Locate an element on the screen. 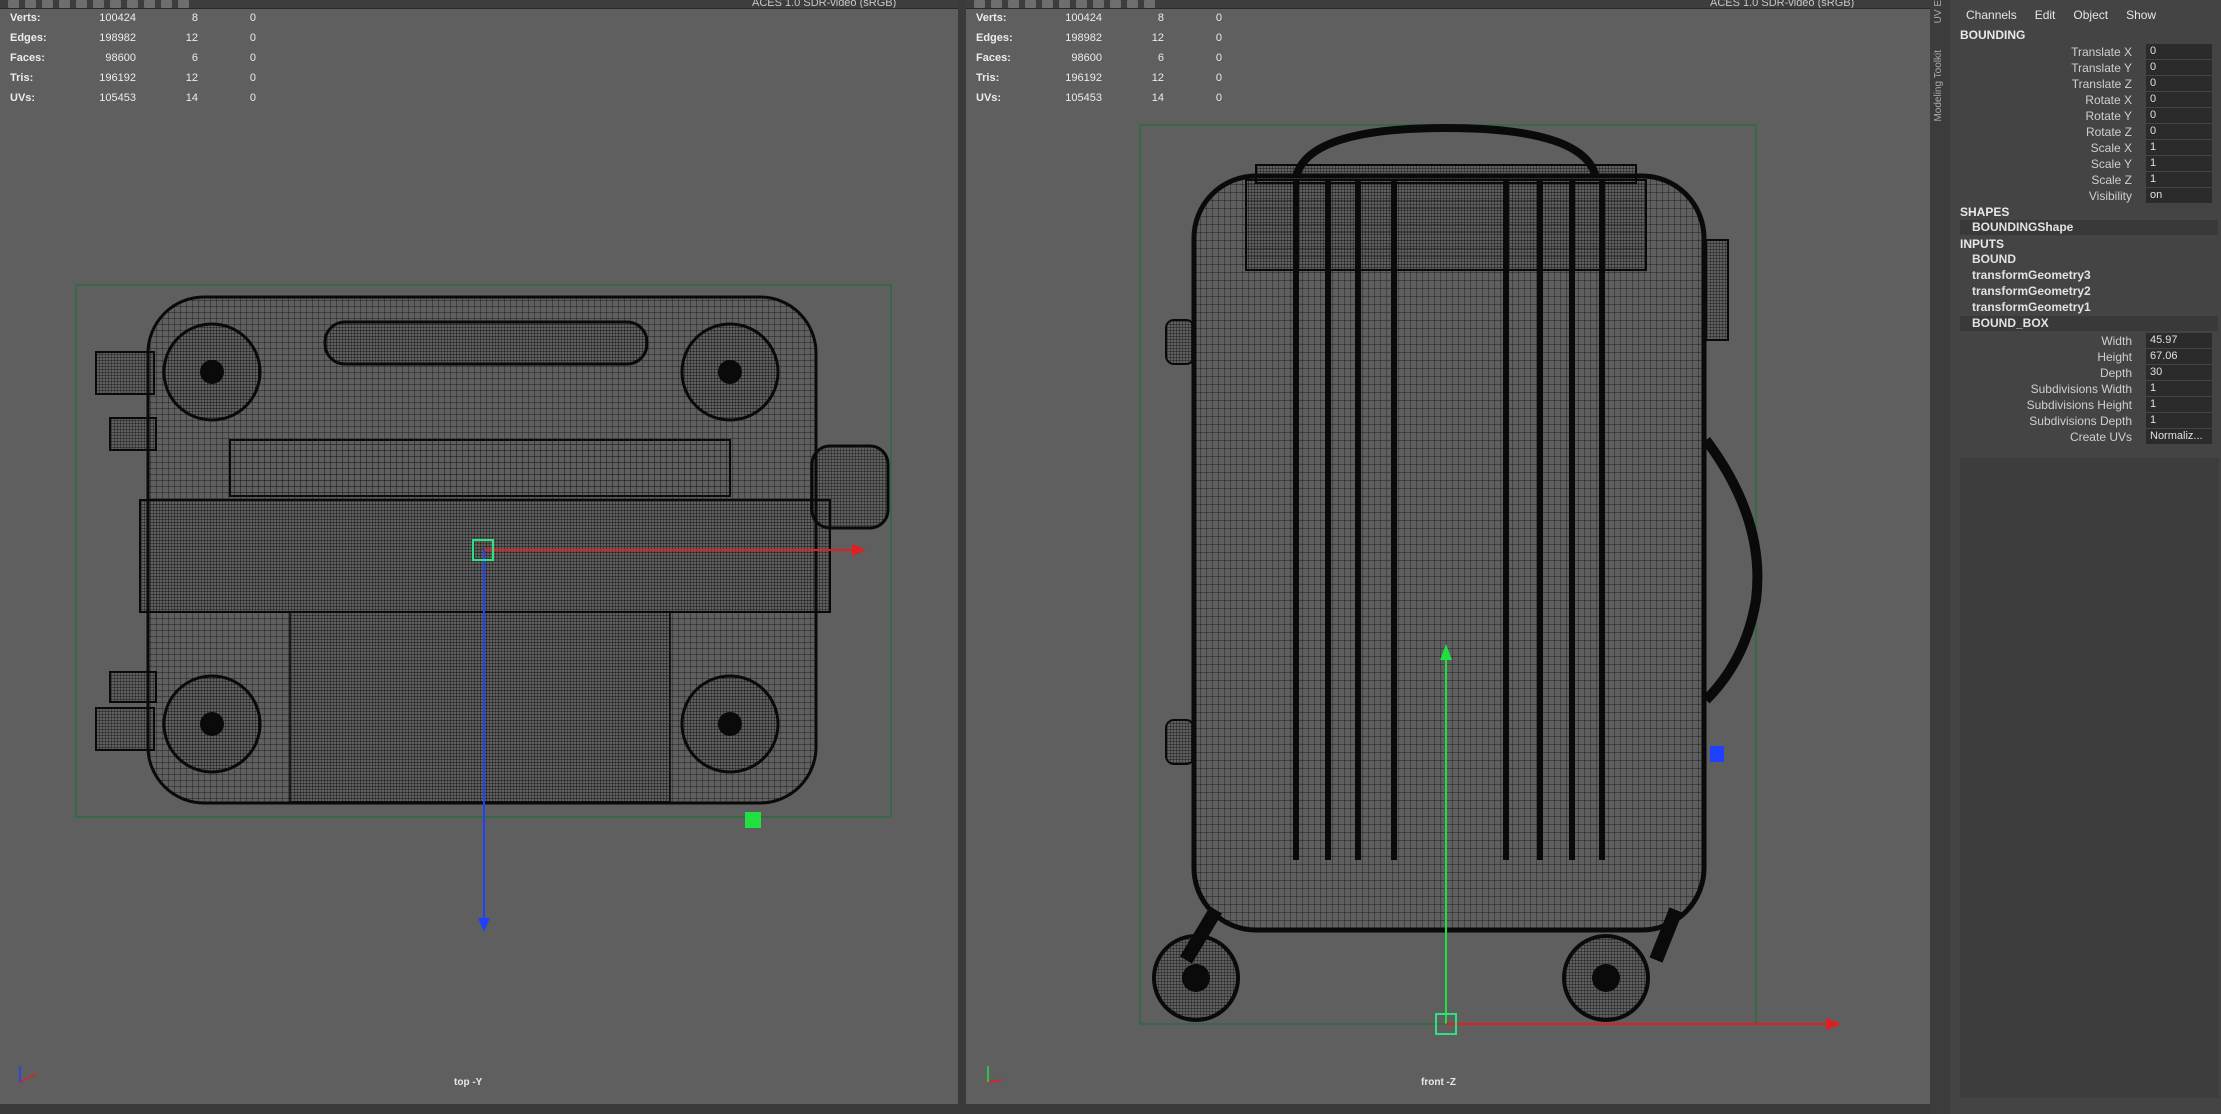 The image size is (2221, 1114). side-tab-strip is located at coordinates (1940, 557).